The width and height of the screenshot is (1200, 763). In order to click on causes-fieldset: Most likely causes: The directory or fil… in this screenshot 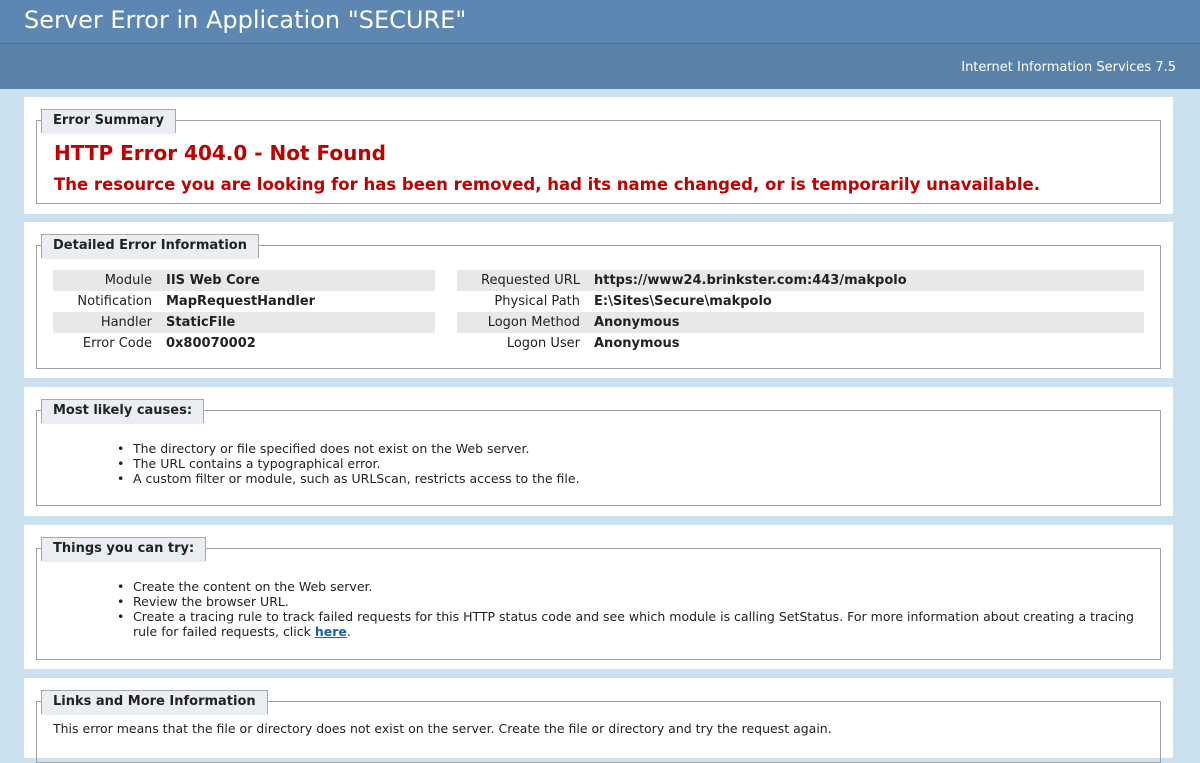, I will do `click(598, 452)`.